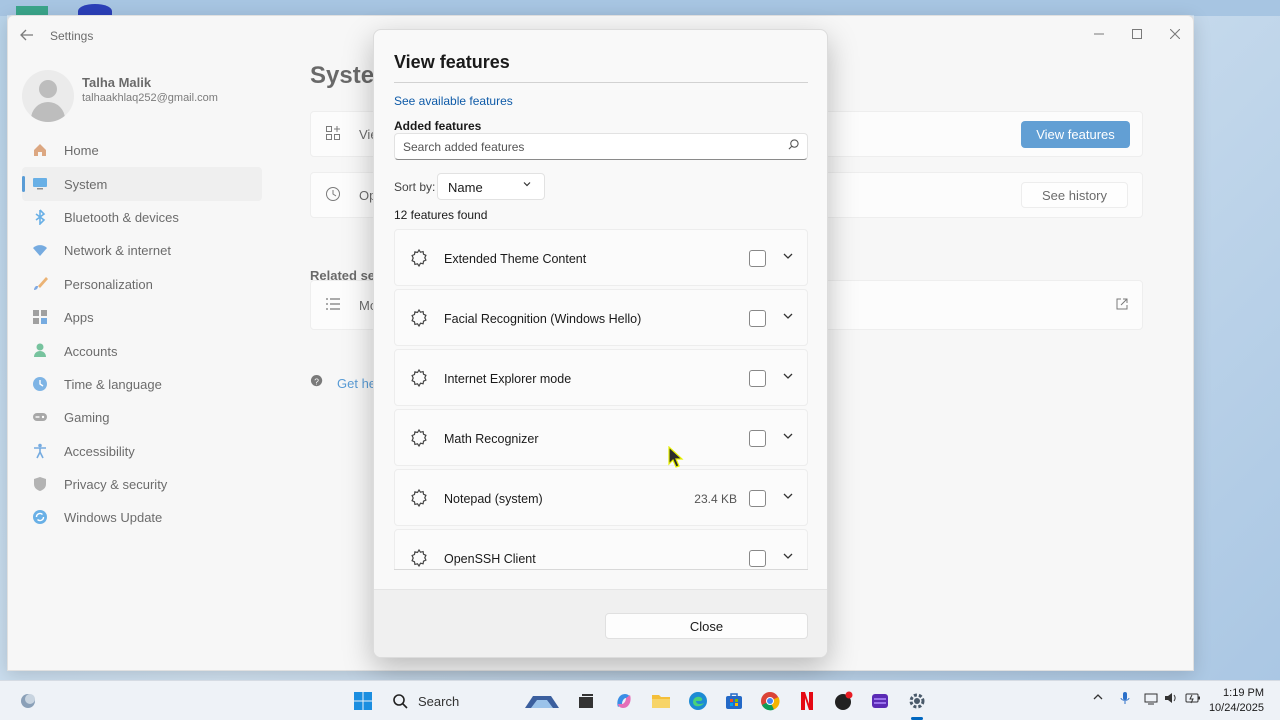 Image resolution: width=1280 pixels, height=720 pixels. I want to click on sort-value: Name, so click(465, 187).